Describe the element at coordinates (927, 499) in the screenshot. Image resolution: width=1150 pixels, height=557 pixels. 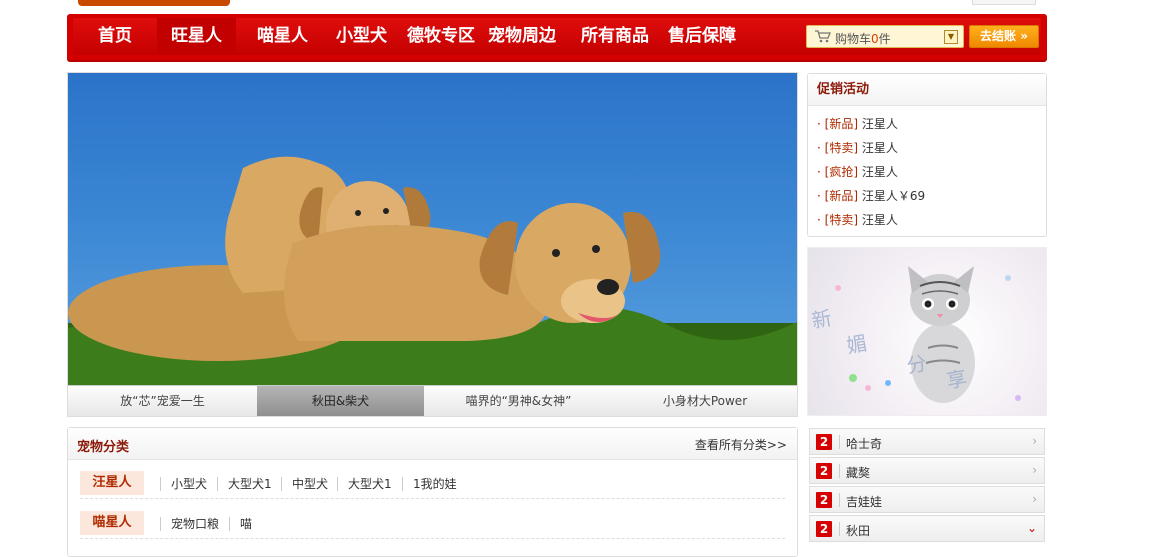
I see `ranking-item: 2 吉娃娃 ›` at that location.